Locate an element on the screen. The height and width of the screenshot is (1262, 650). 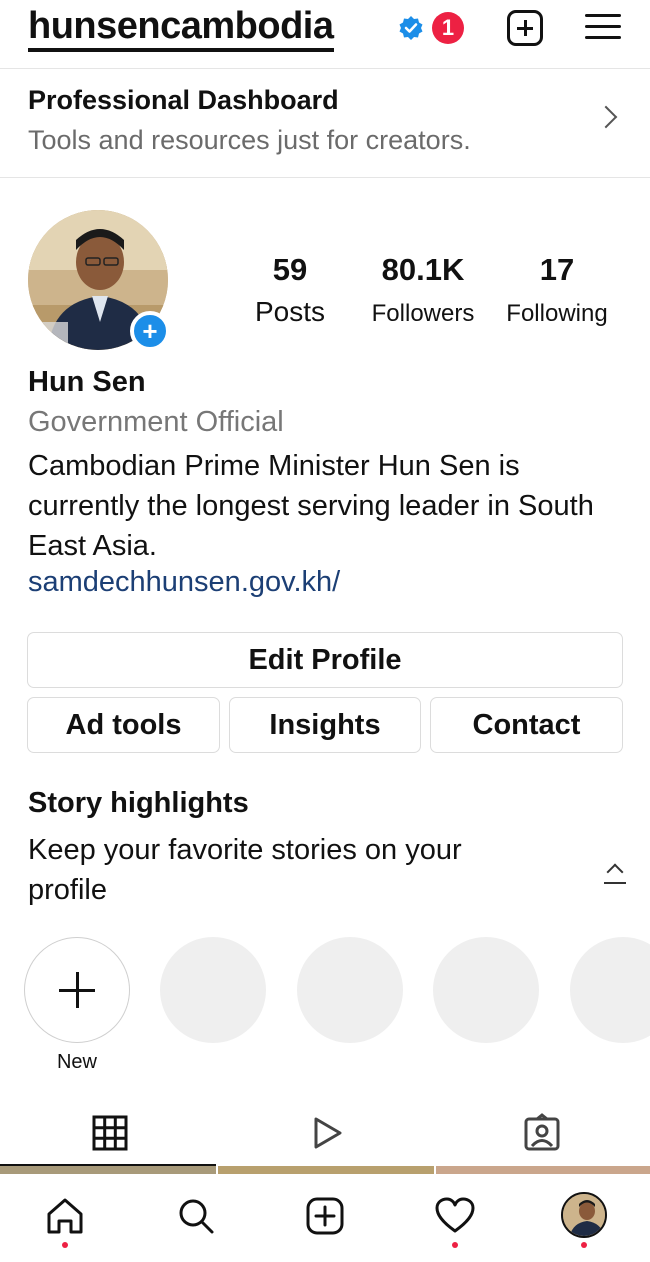
posts-stat: 59 Posts is located at coordinates (290, 290).